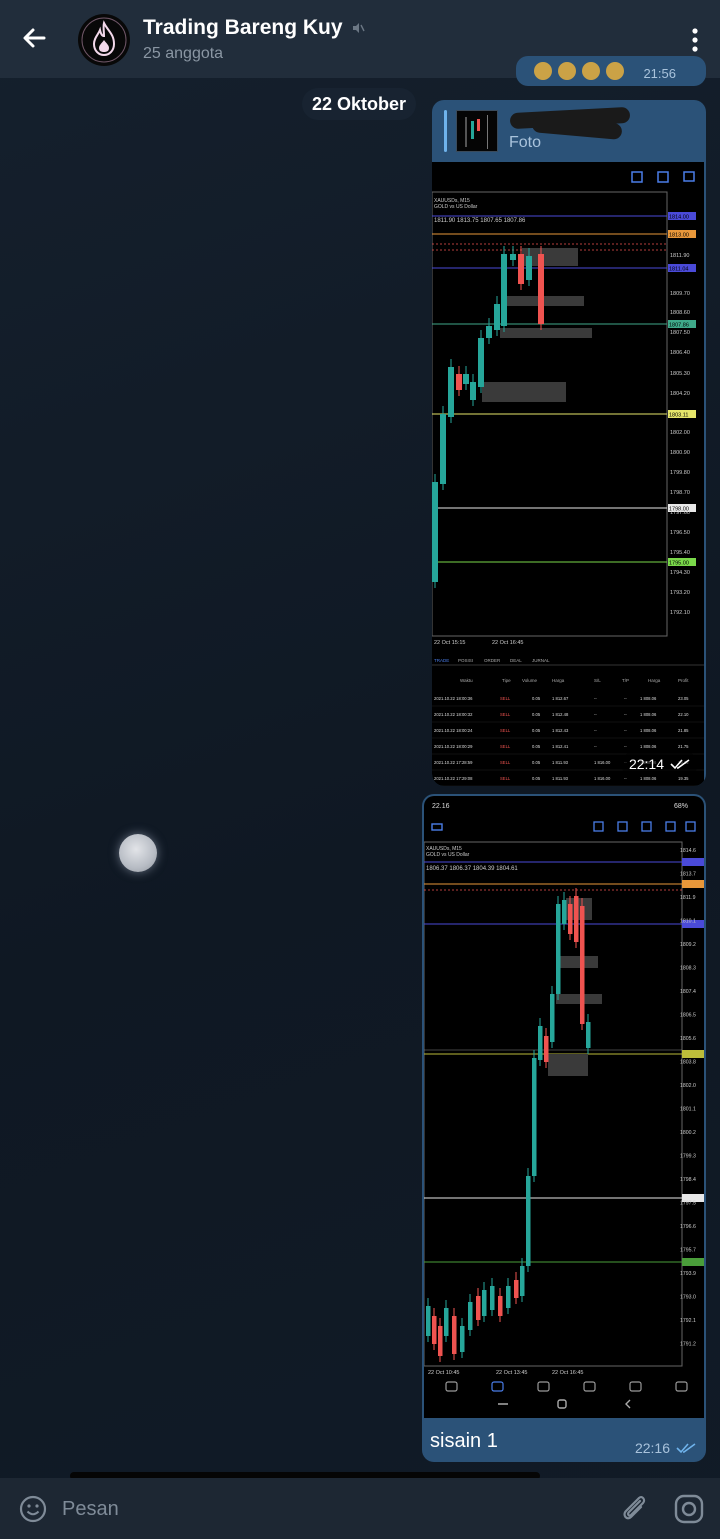 This screenshot has height=1539, width=720. Describe the element at coordinates (683, 714) in the screenshot. I see `table-cell: 22.10` at that location.